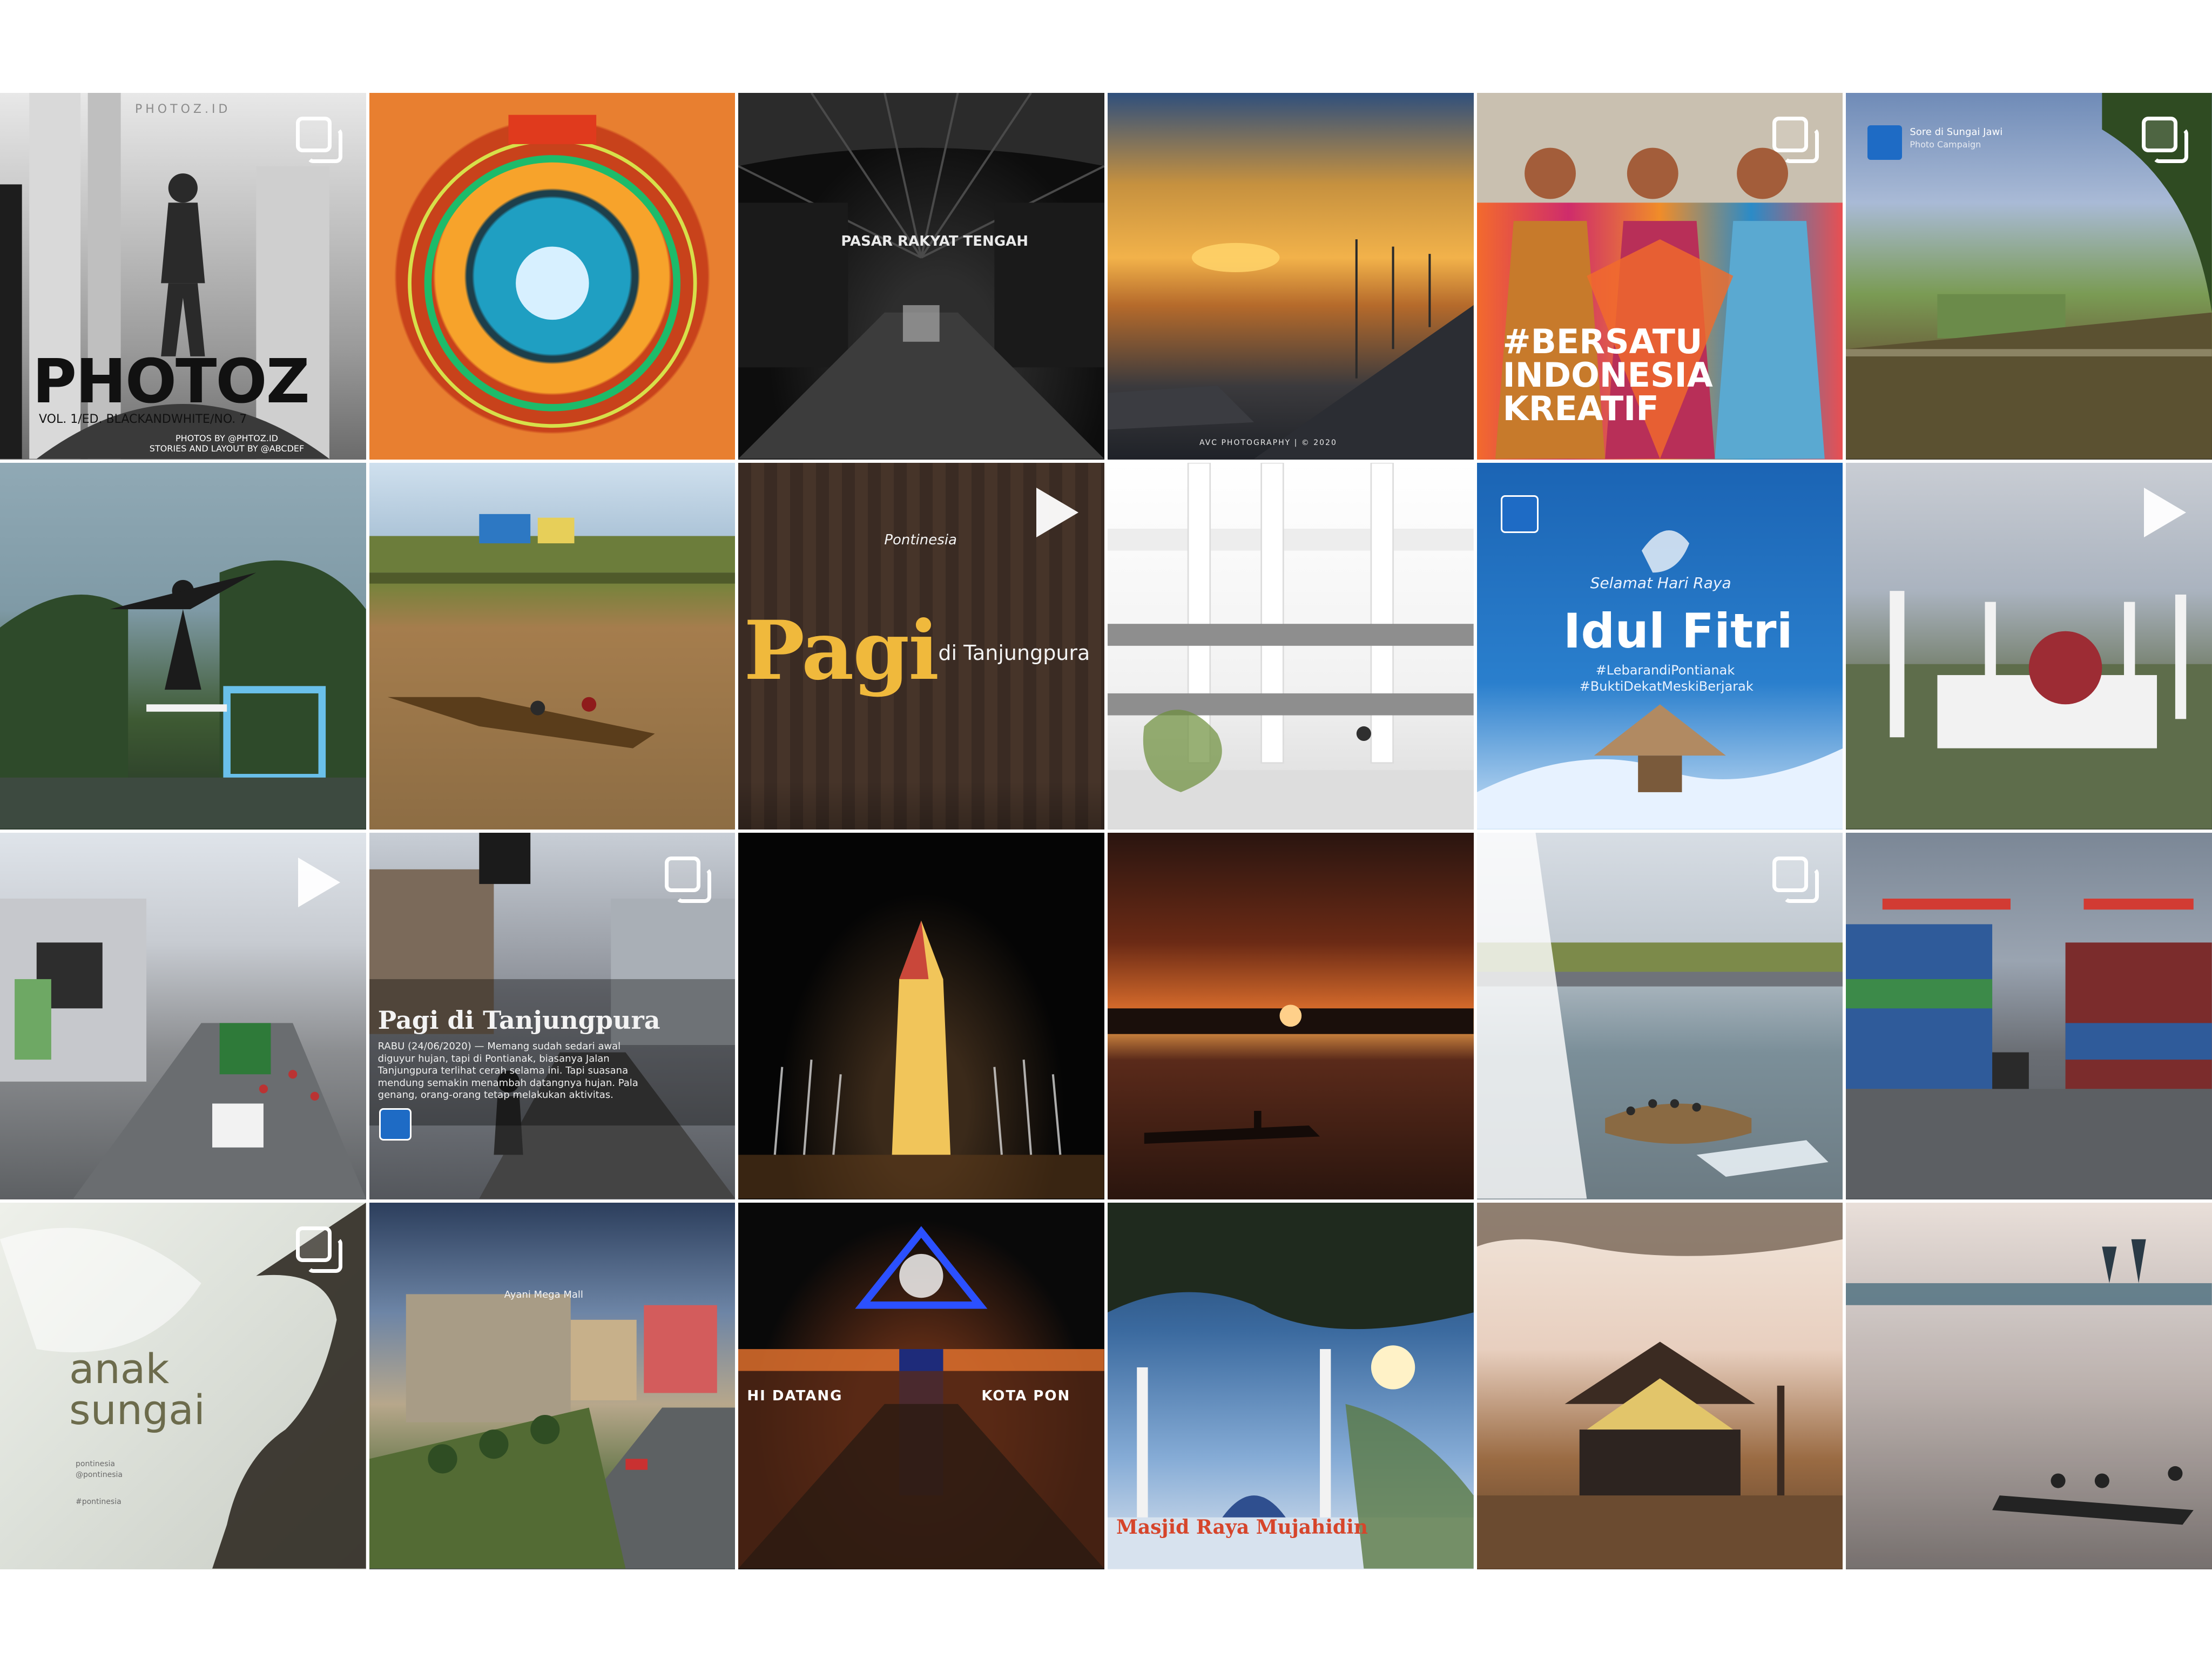  What do you see at coordinates (518, 1020) in the screenshot?
I see `article-title: Pagi di Tanjungpura` at bounding box center [518, 1020].